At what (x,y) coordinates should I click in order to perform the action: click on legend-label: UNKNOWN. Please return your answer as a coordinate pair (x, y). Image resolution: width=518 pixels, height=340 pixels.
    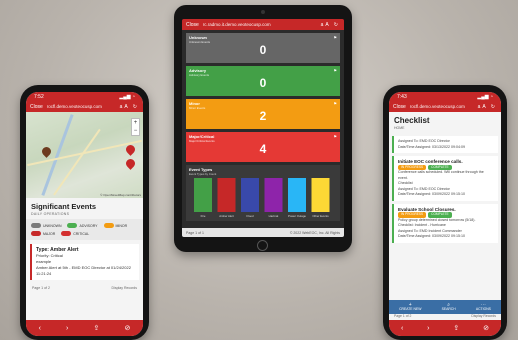
    Looking at the image, I should click on (52, 225).